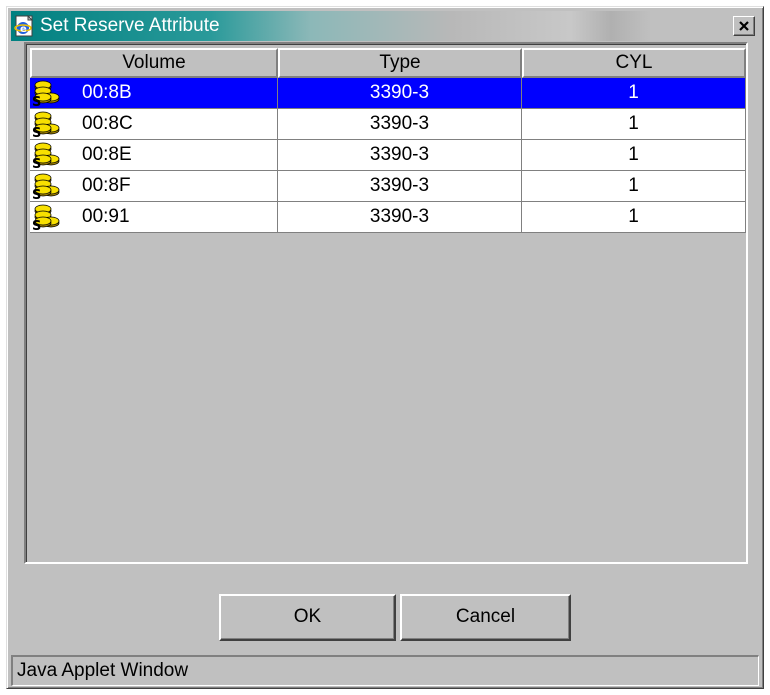  I want to click on status-bar: Java Applet Window, so click(385, 670).